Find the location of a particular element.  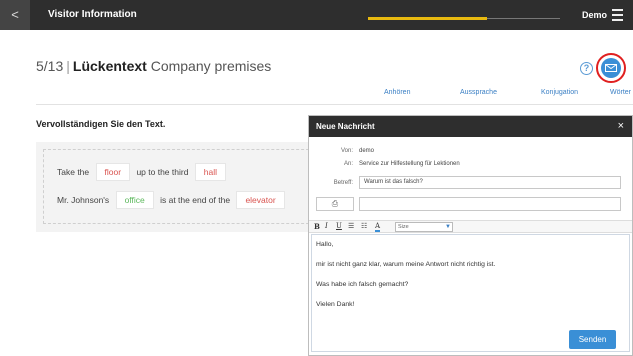

tab-aussprache: Aussprache is located at coordinates (478, 92).